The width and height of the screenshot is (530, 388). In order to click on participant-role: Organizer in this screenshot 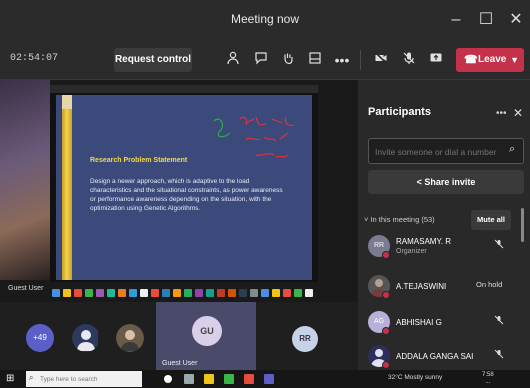, I will do `click(411, 251)`.